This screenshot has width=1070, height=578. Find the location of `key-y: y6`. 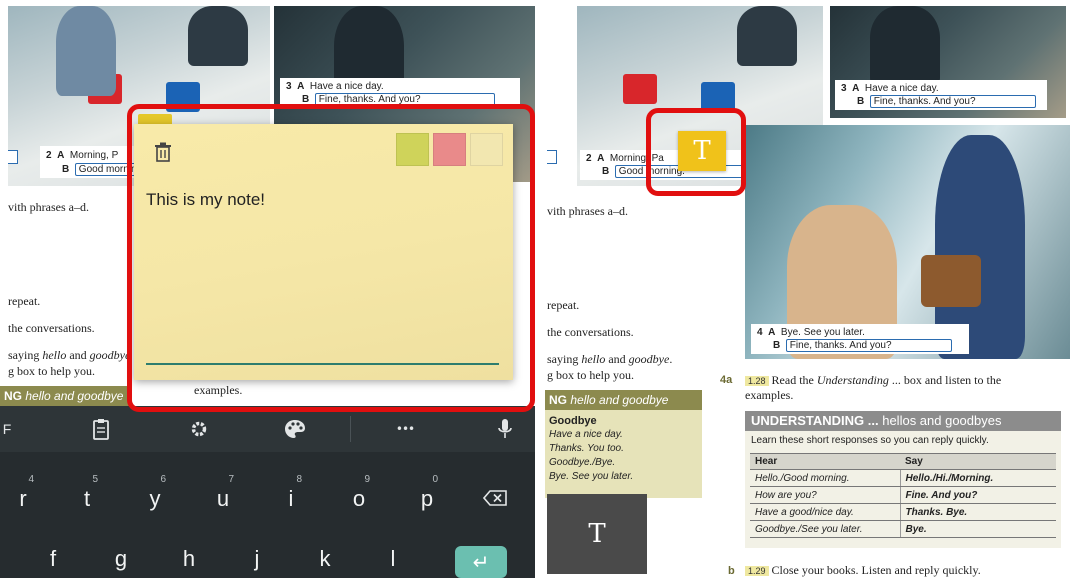

key-y: y6 is located at coordinates (155, 493).